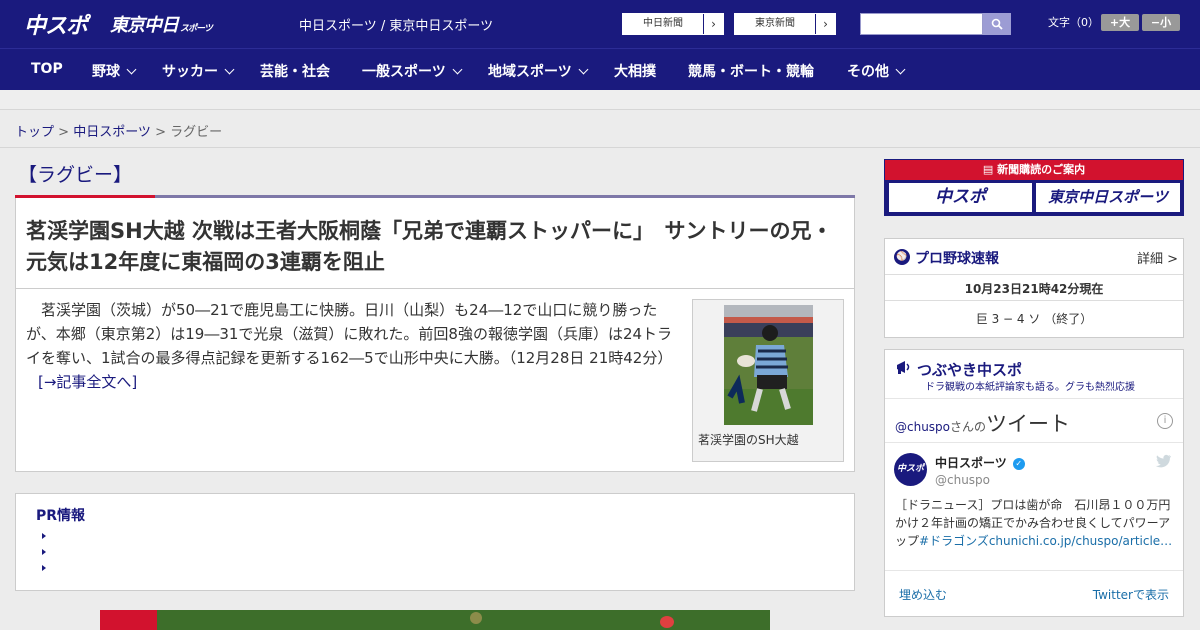 This screenshot has height=630, width=1200. I want to click on nav-item-racing: 競馬・ボート・競輪, so click(751, 71).